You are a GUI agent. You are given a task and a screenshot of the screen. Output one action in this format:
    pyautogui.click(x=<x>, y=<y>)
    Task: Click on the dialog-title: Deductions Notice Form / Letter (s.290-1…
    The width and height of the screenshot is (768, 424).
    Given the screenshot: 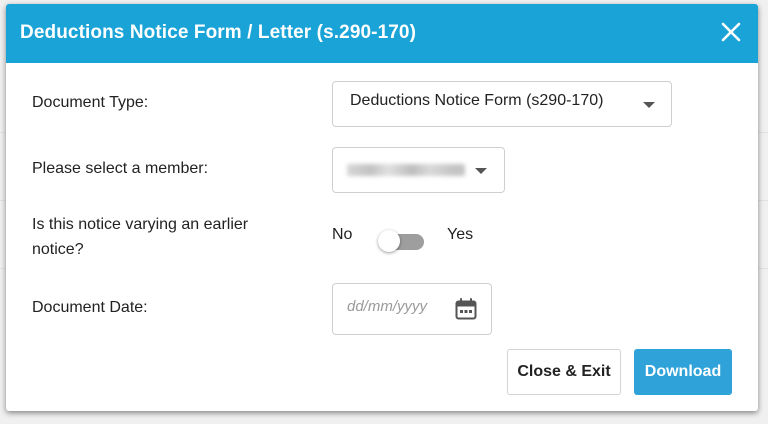 What is the action you would take?
    pyautogui.click(x=218, y=32)
    